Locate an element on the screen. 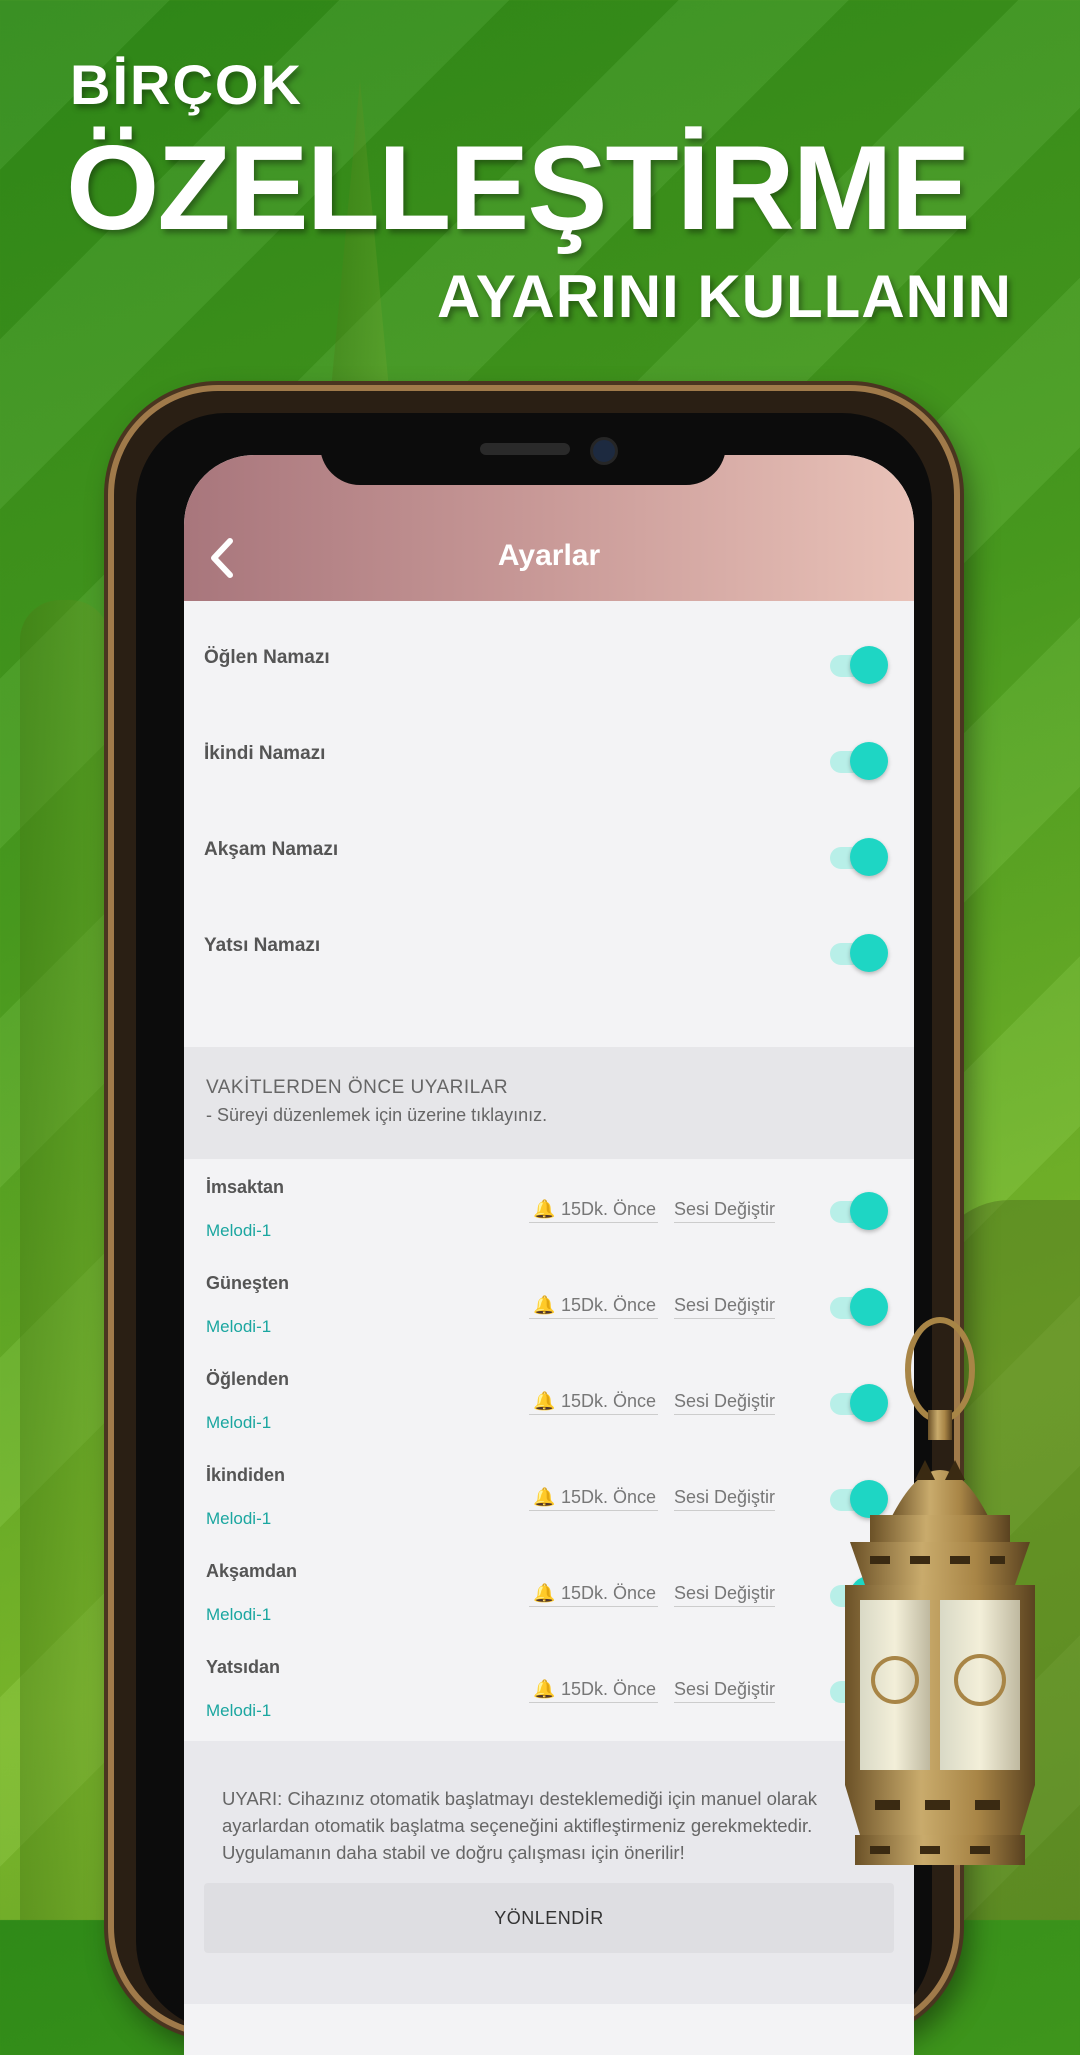  alert-name: Güneşten is located at coordinates (248, 1283).